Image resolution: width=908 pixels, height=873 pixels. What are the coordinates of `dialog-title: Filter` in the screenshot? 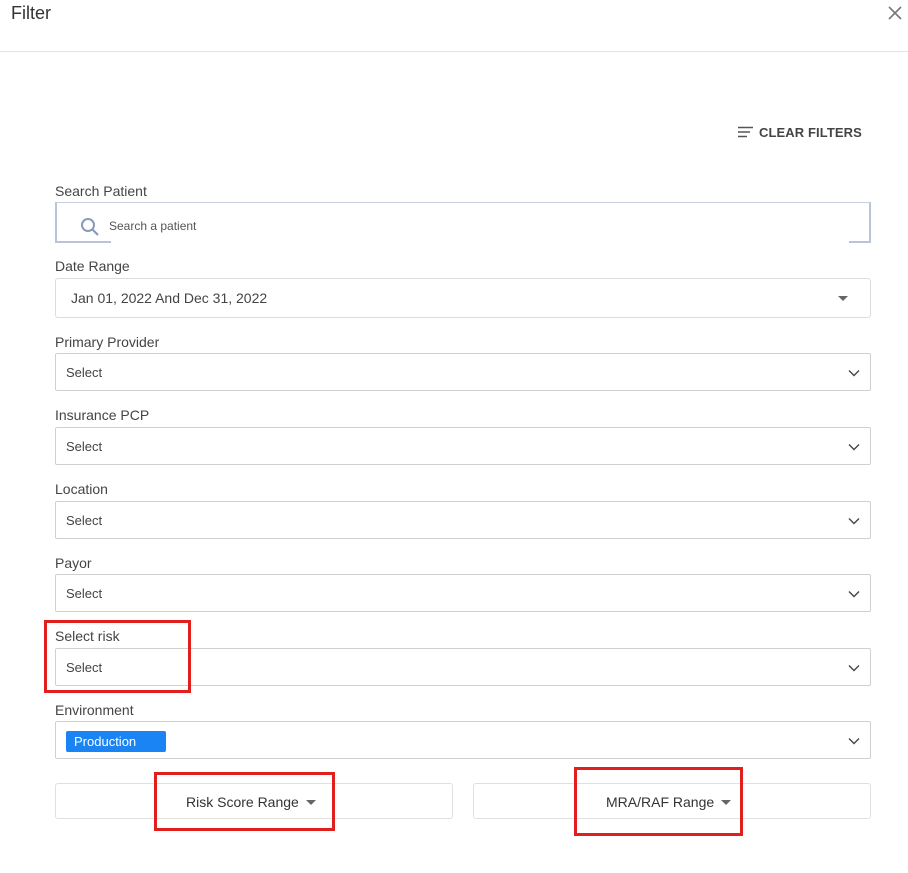 It's located at (31, 13).